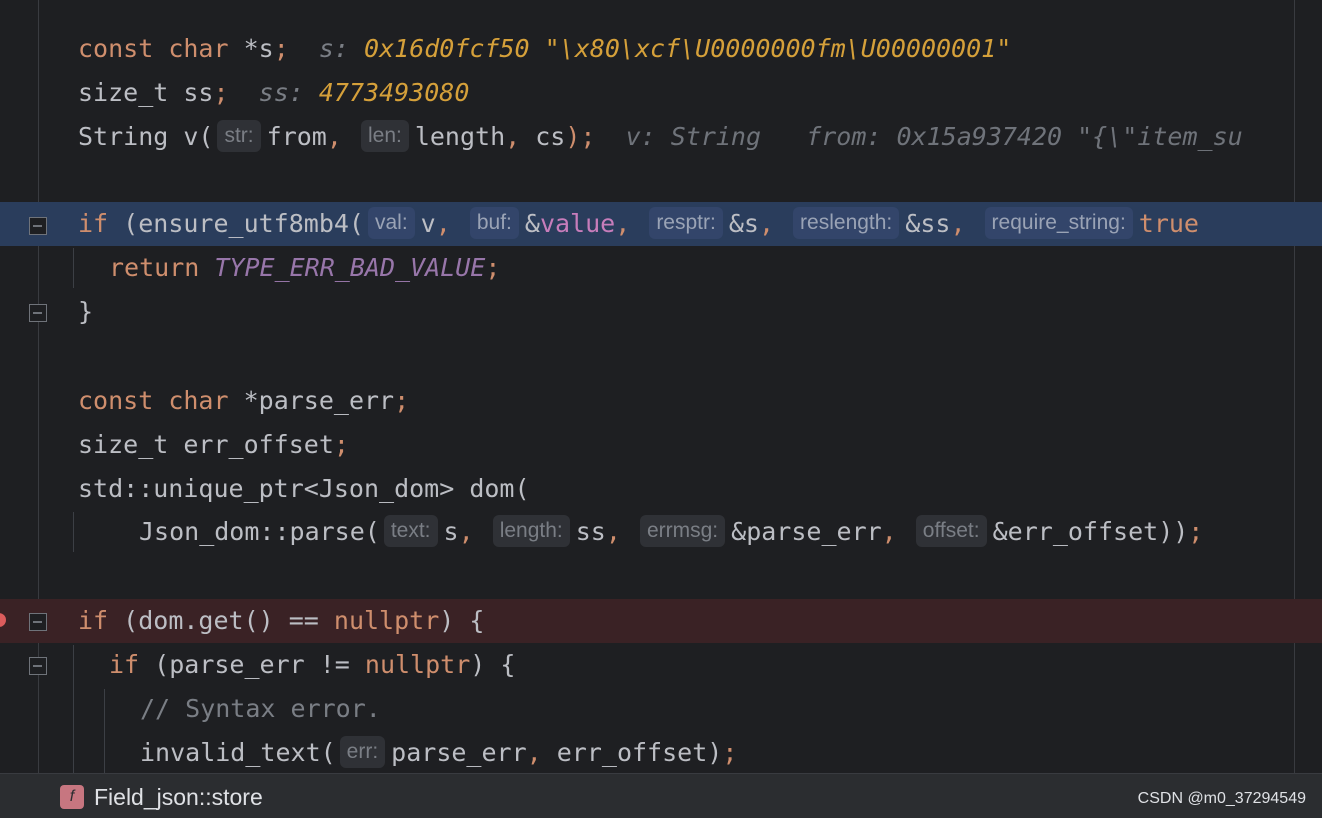 This screenshot has width=1322, height=818. What do you see at coordinates (394, 92) in the screenshot?
I see `debug-inline-value: 4773493080` at bounding box center [394, 92].